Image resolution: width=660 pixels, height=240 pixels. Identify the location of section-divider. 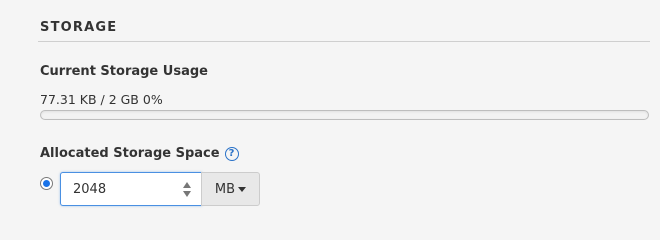
(344, 41).